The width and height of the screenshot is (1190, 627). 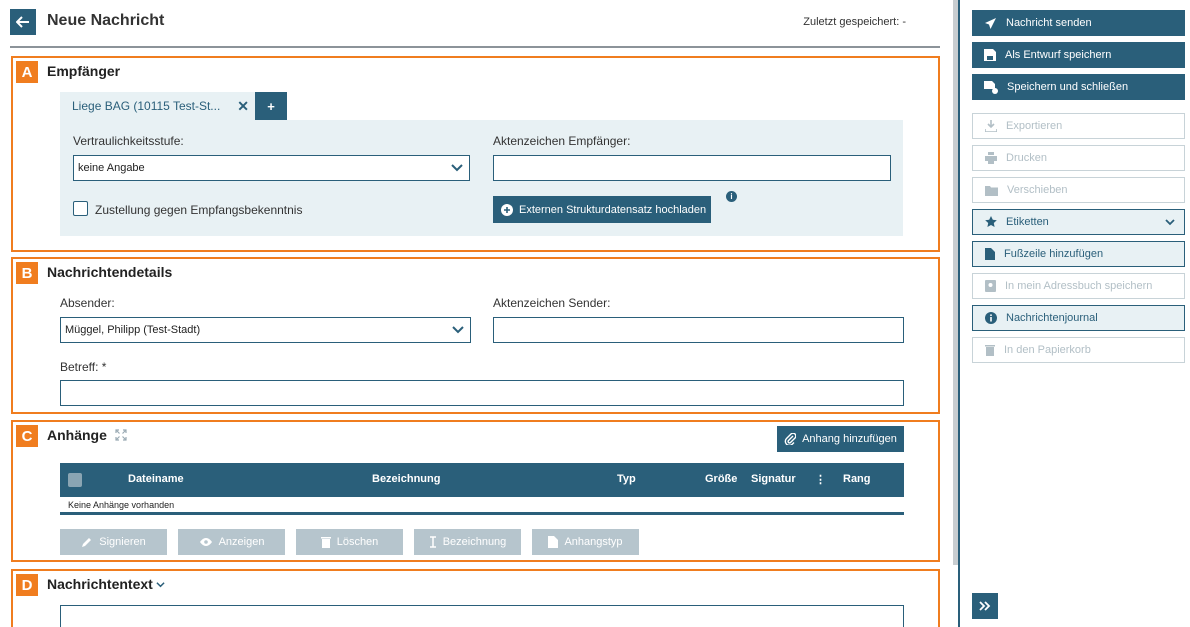 What do you see at coordinates (271, 168) in the screenshot?
I see `confidentiality-select: keine Angabe` at bounding box center [271, 168].